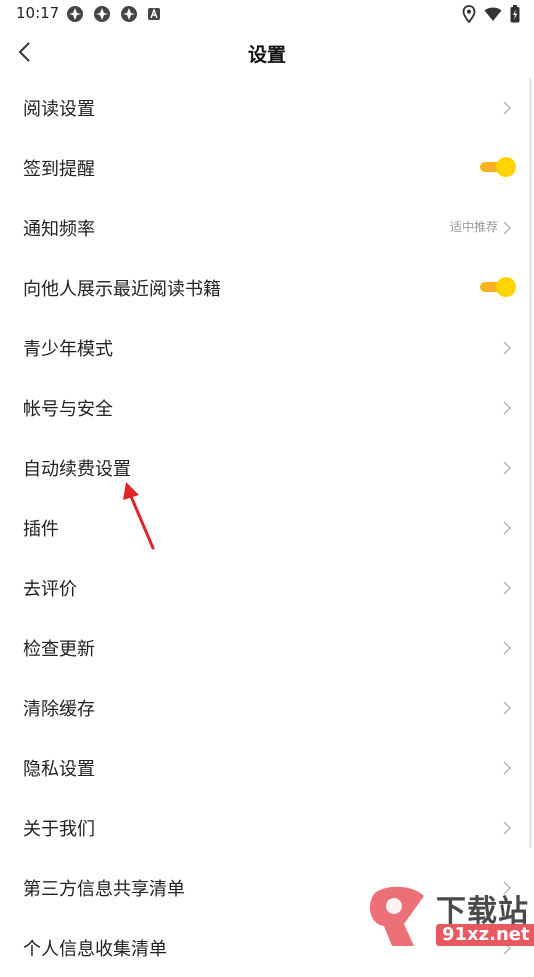  What do you see at coordinates (77, 469) in the screenshot?
I see `settings-row-label: 自动续费设置` at bounding box center [77, 469].